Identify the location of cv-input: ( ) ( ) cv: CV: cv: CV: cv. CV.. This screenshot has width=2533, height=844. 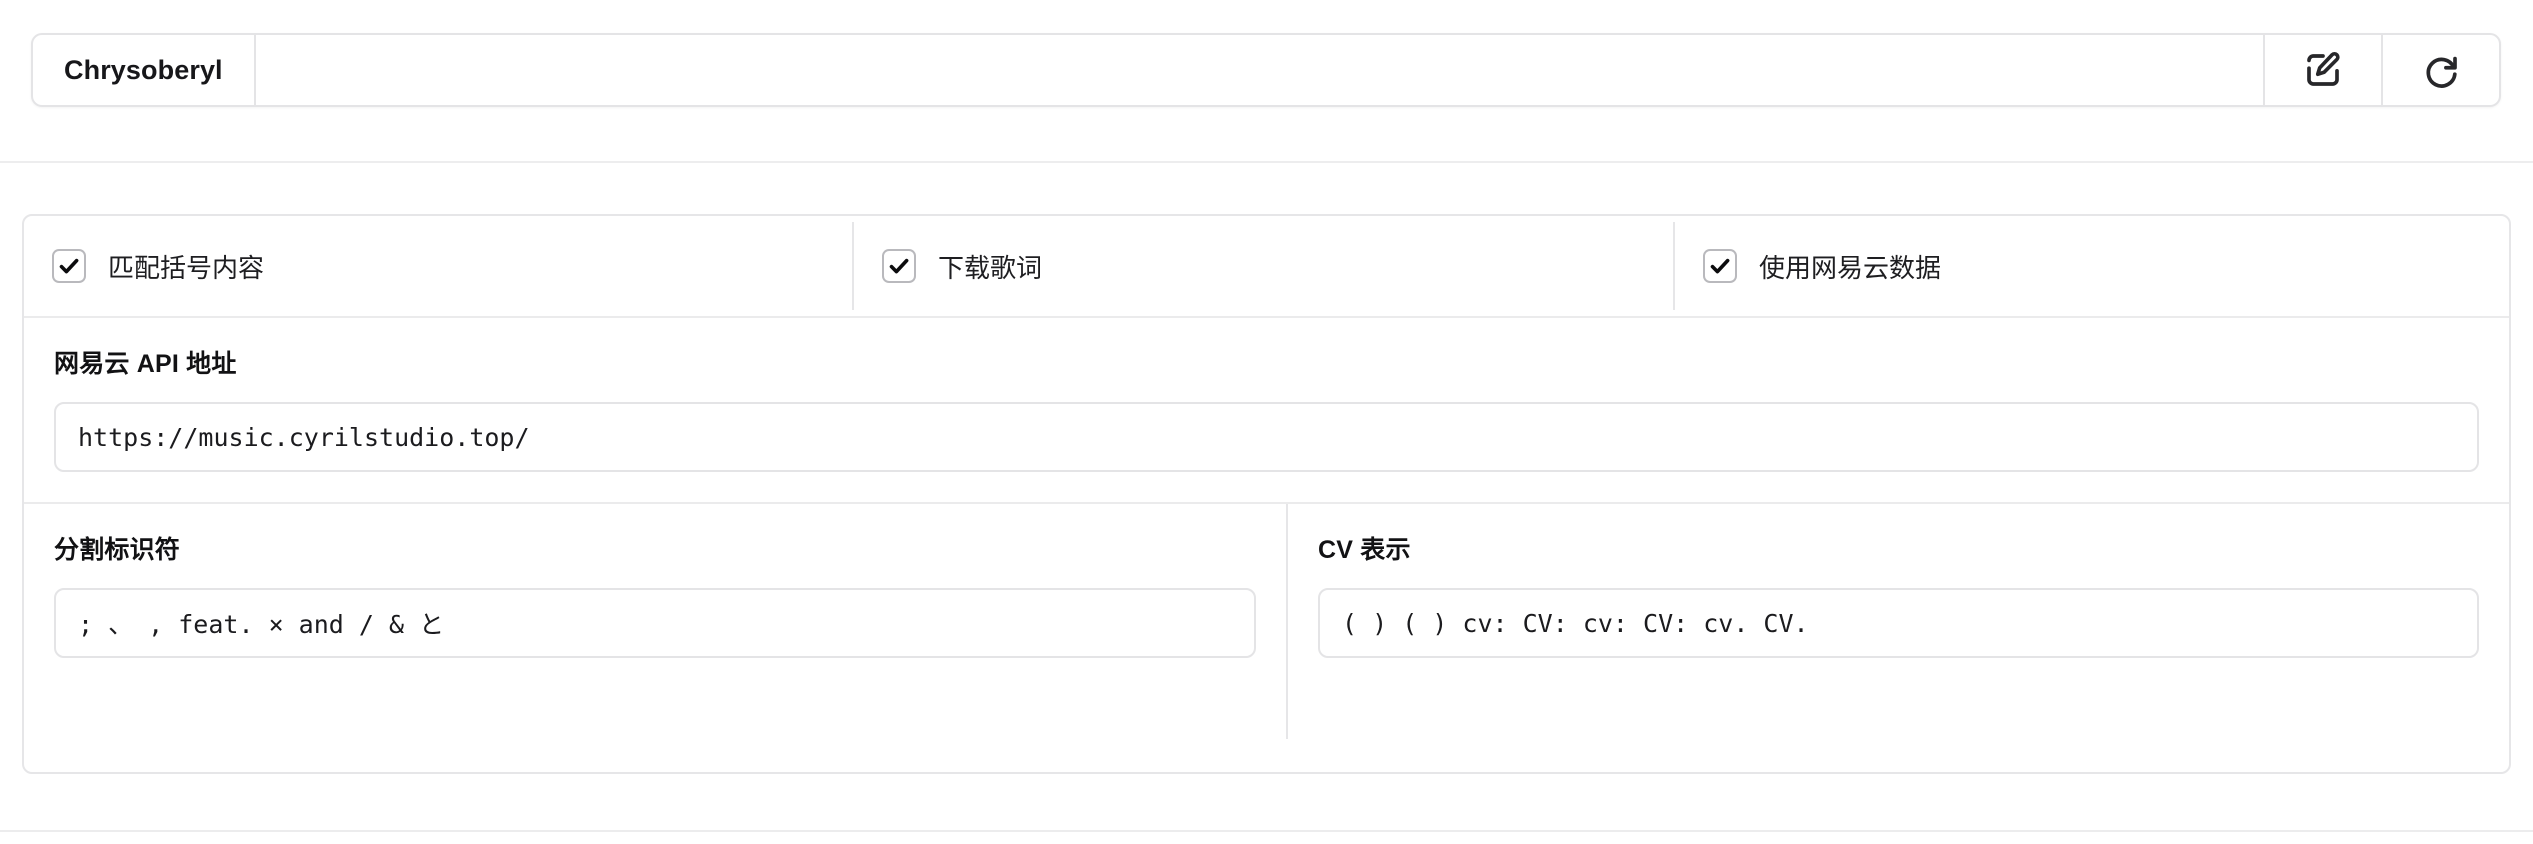
(1898, 623).